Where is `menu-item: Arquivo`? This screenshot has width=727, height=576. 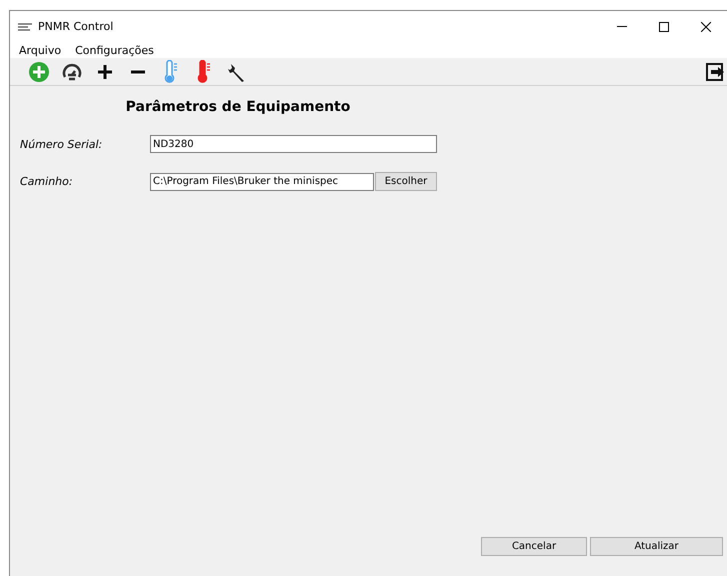
menu-item: Arquivo is located at coordinates (40, 50).